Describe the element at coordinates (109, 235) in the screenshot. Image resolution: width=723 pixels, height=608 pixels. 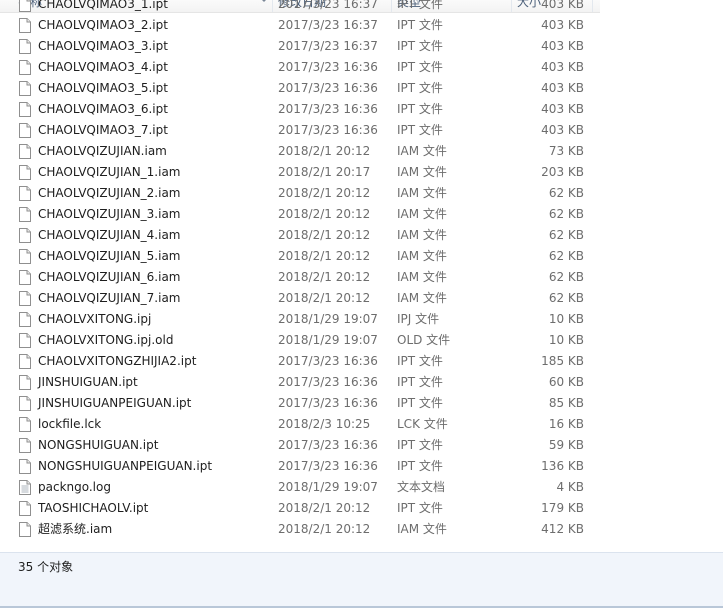
I see `file-name: CHAOLVQIZUJIAN_4.iam` at that location.